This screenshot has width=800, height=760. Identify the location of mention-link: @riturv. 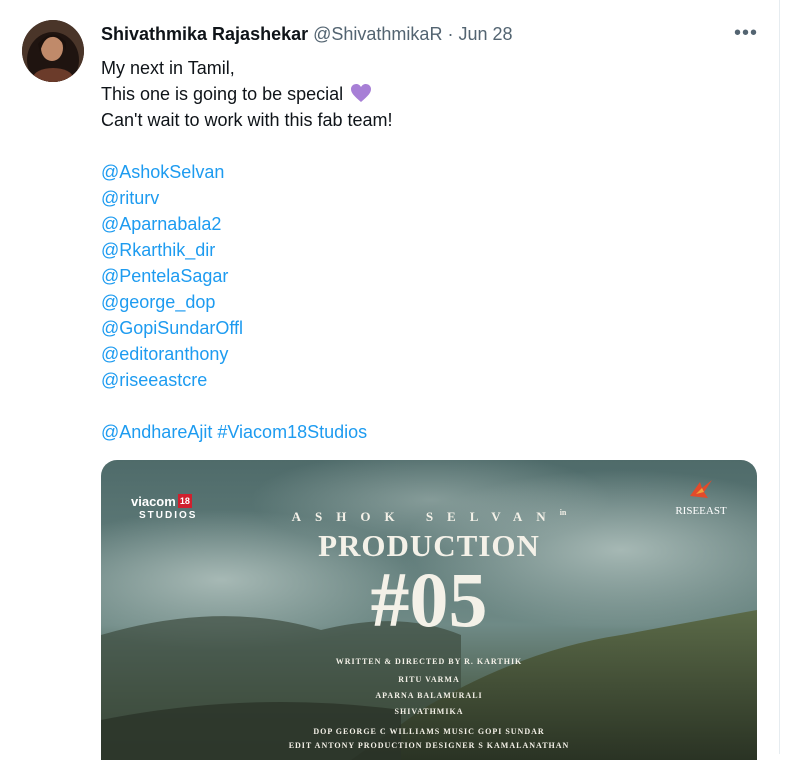
(130, 198).